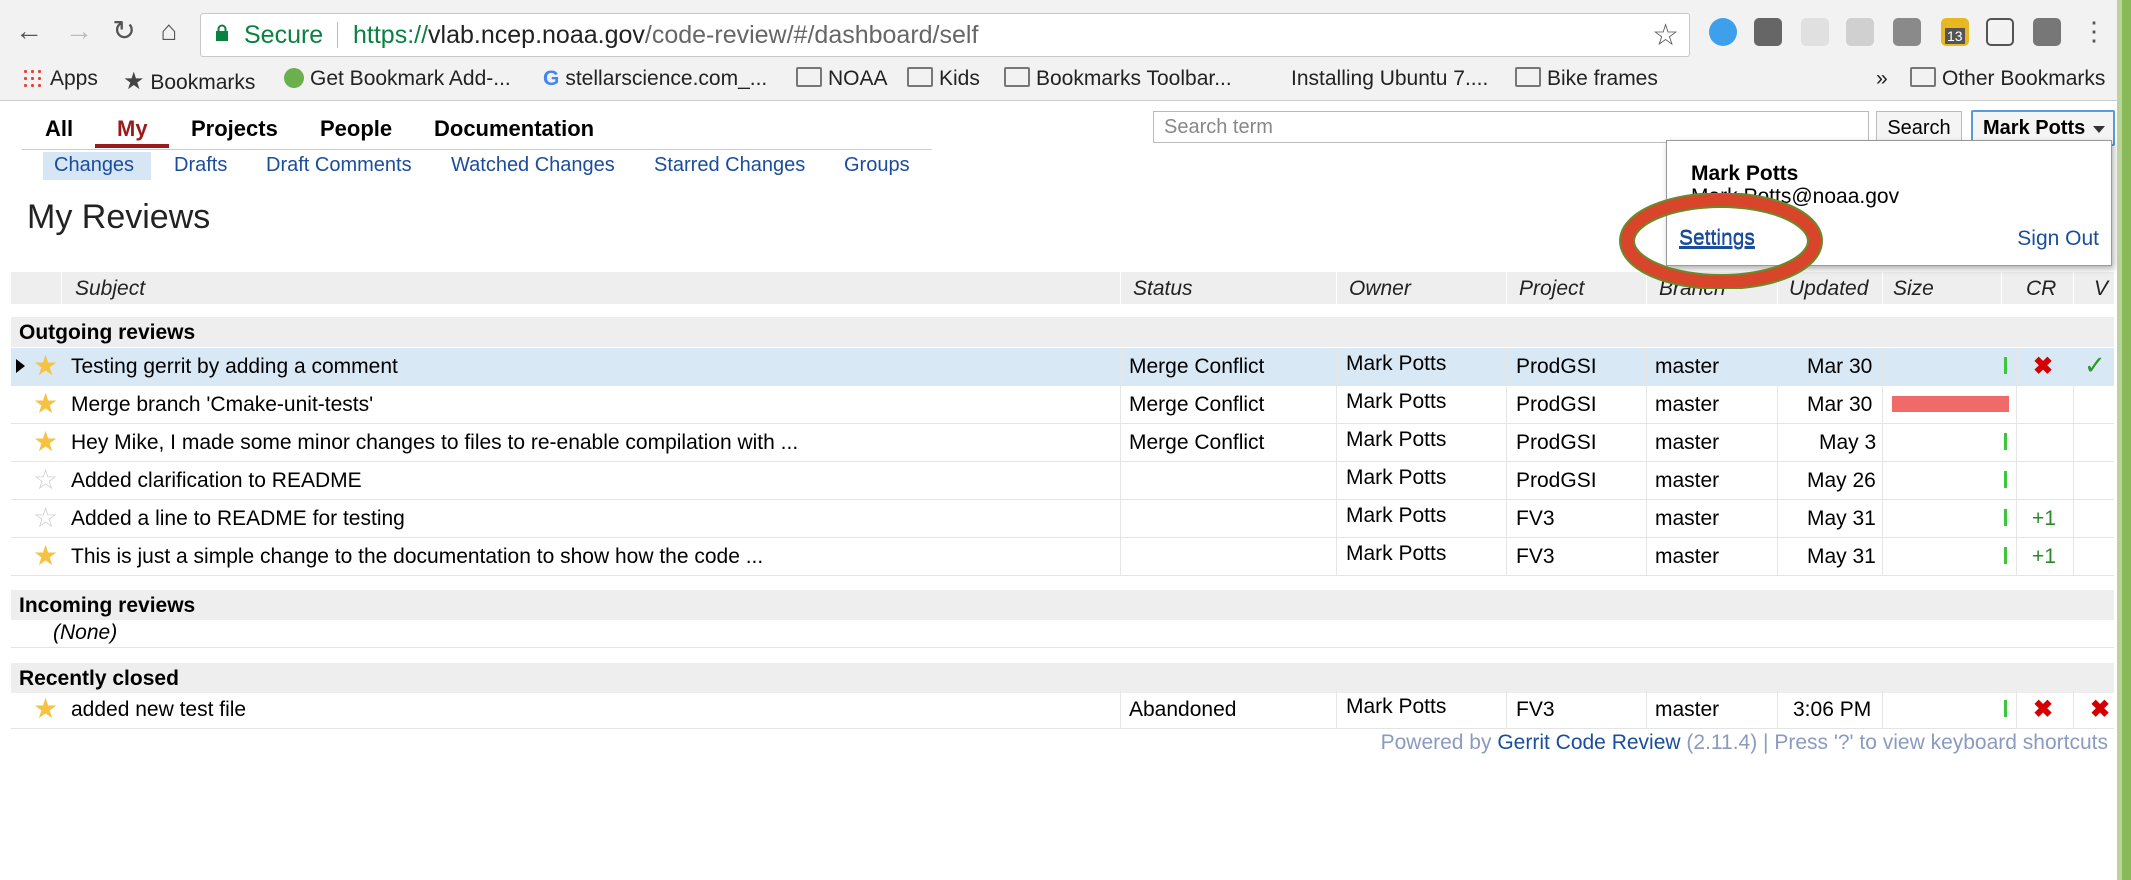 This screenshot has width=2131, height=880. What do you see at coordinates (1586, 79) in the screenshot?
I see `bookmark-bike-frames: Bike frames` at bounding box center [1586, 79].